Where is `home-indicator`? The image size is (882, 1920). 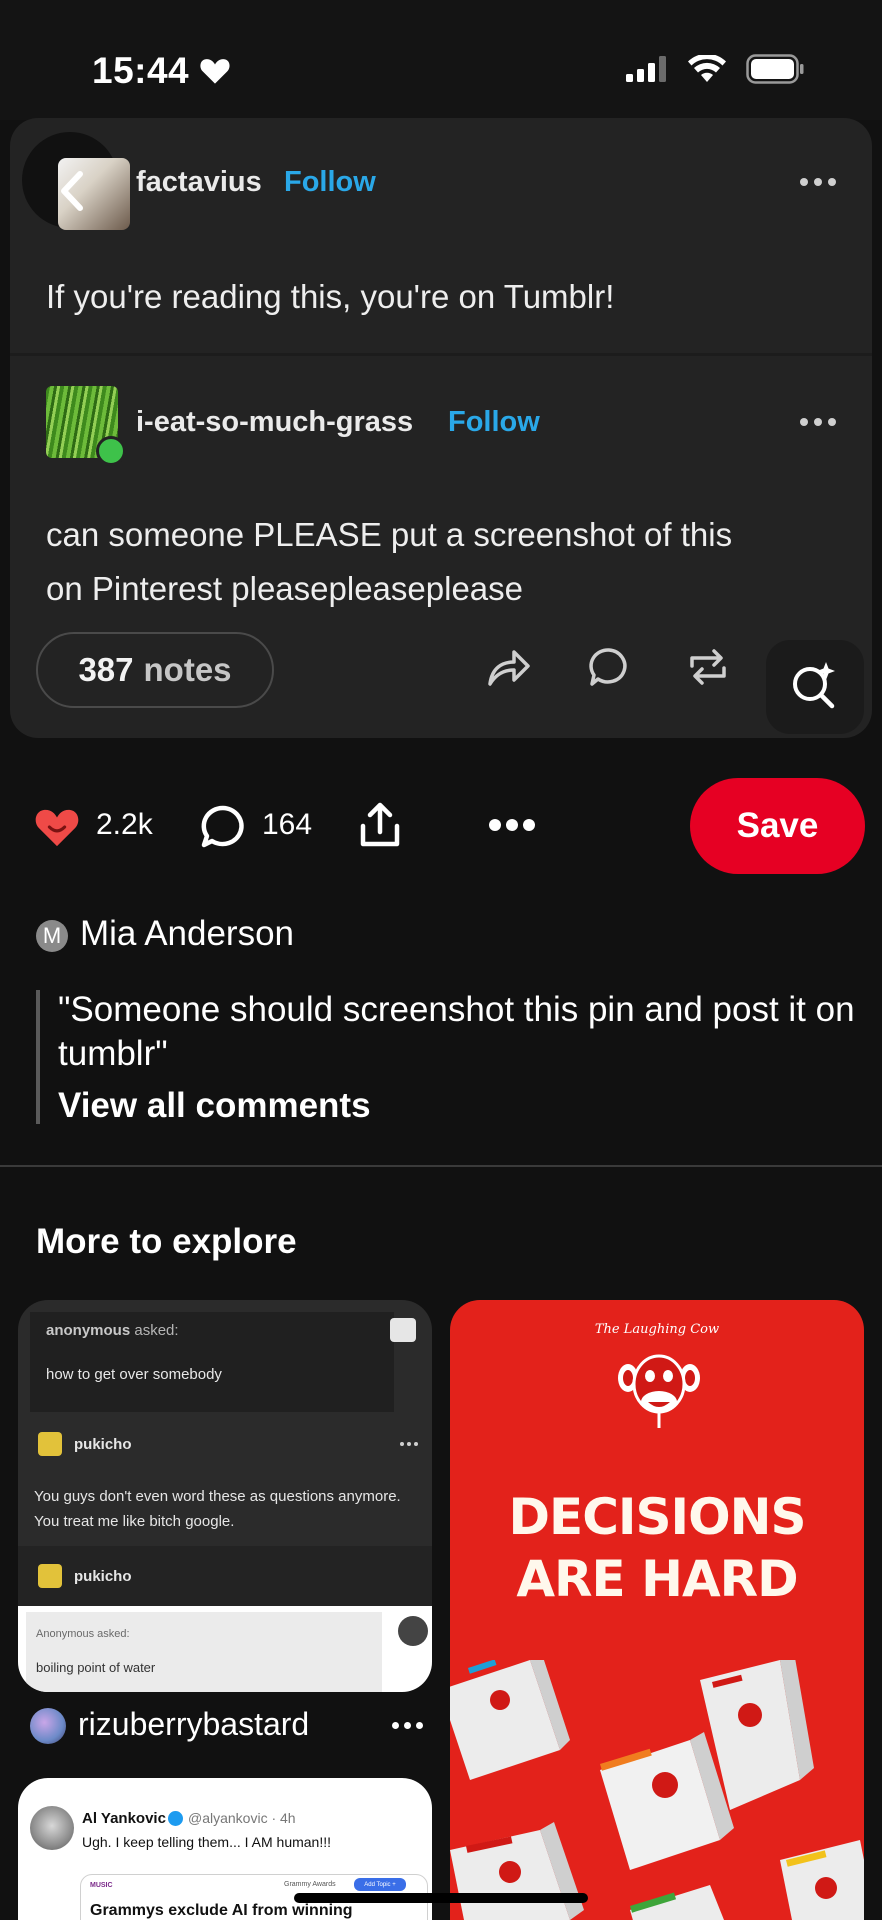 home-indicator is located at coordinates (441, 1898).